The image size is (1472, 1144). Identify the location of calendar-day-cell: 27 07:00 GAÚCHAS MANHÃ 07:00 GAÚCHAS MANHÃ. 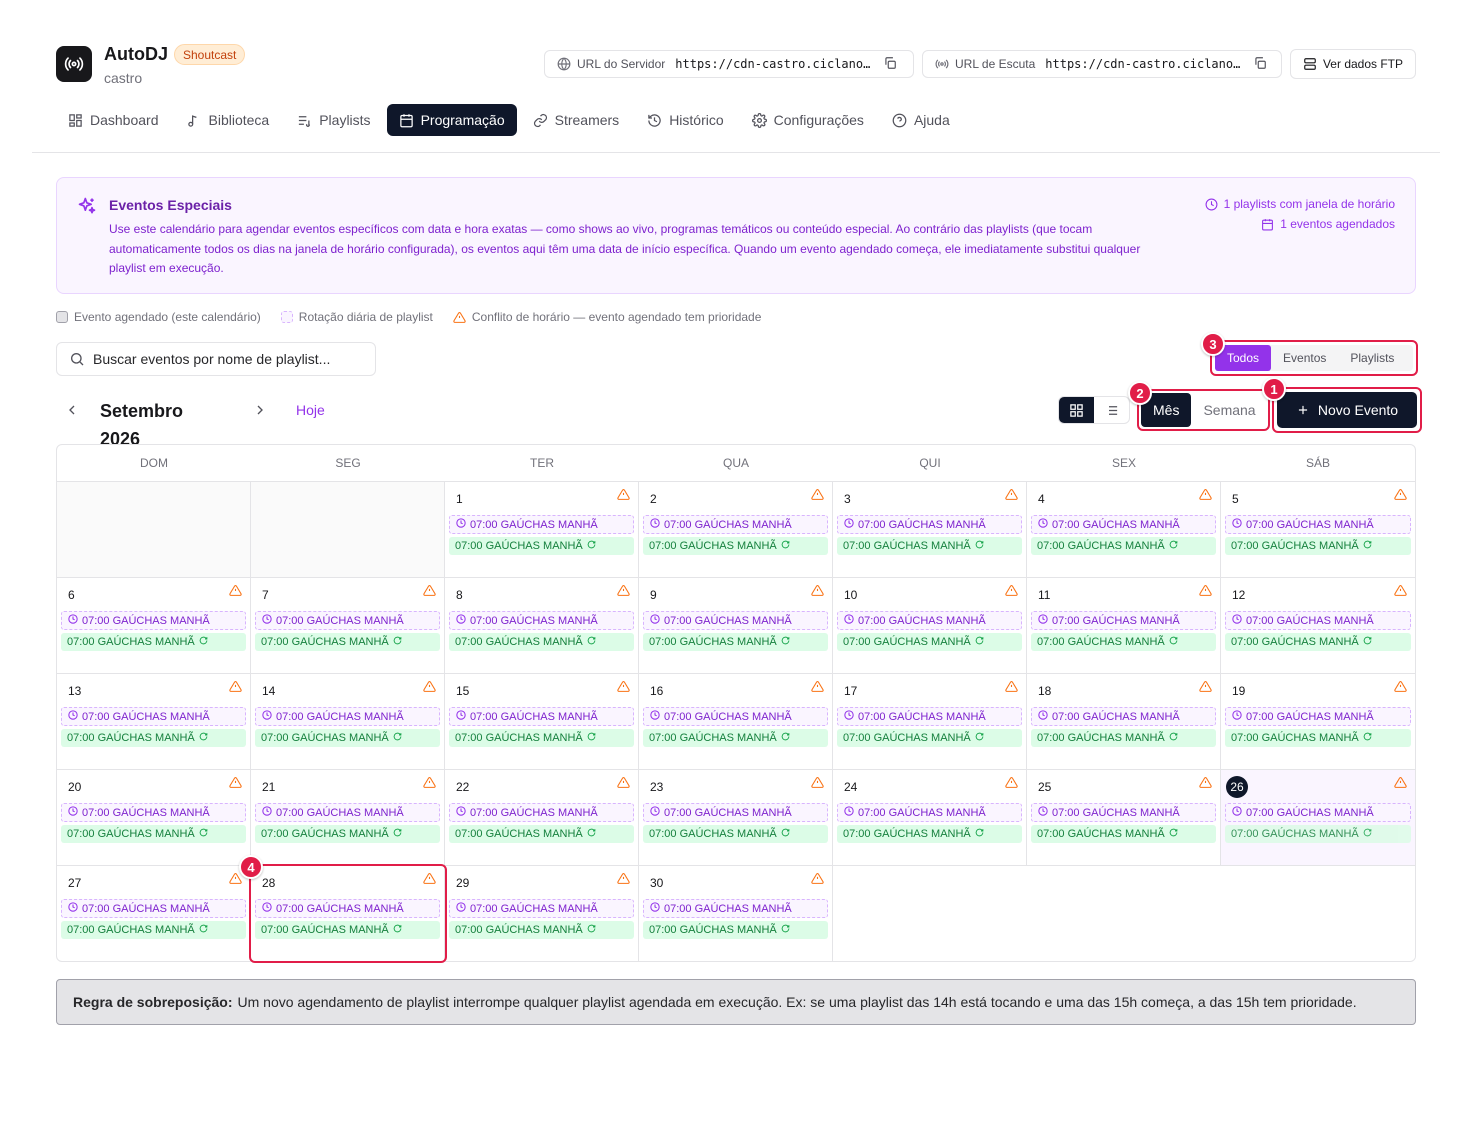
(154, 913).